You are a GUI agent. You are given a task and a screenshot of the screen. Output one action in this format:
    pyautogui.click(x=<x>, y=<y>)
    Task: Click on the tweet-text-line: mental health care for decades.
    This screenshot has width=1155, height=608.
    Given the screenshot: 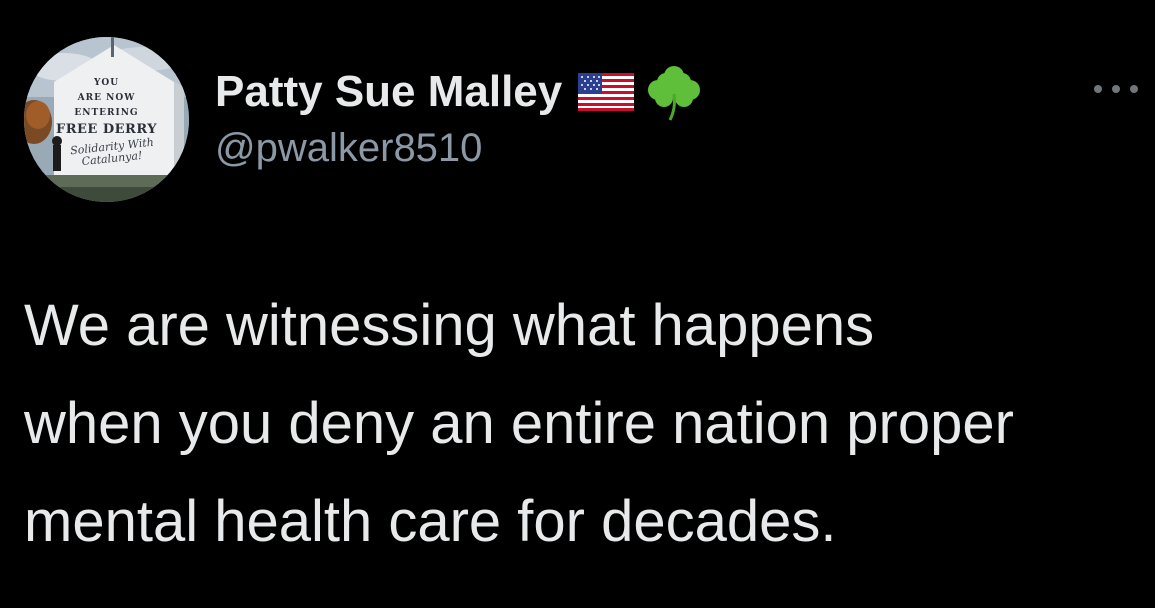 What is the action you would take?
    pyautogui.click(x=430, y=521)
    